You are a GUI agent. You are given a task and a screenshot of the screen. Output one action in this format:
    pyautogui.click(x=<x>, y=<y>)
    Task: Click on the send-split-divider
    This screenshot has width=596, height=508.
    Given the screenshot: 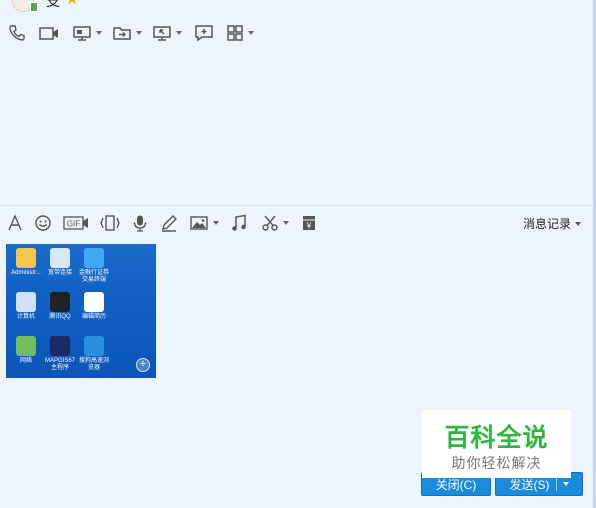 What is the action you would take?
    pyautogui.click(x=556, y=484)
    